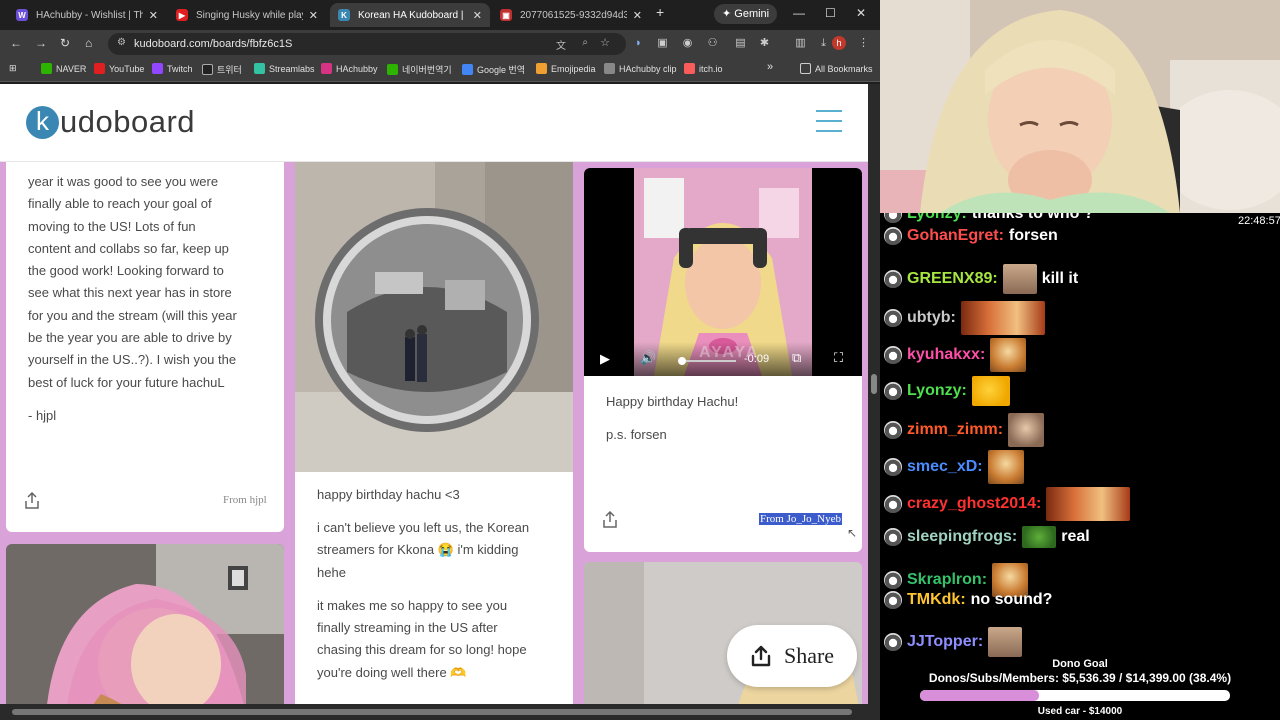 The image size is (1280, 720). What do you see at coordinates (605, 42) in the screenshot?
I see `bookmark-star-icon: ☆` at bounding box center [605, 42].